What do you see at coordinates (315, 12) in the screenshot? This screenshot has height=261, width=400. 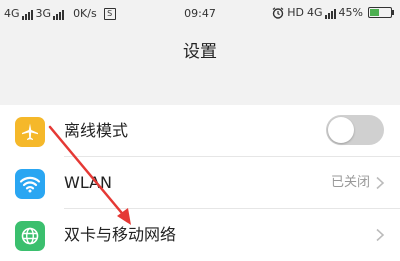 I see `network-type-3: 4G` at bounding box center [315, 12].